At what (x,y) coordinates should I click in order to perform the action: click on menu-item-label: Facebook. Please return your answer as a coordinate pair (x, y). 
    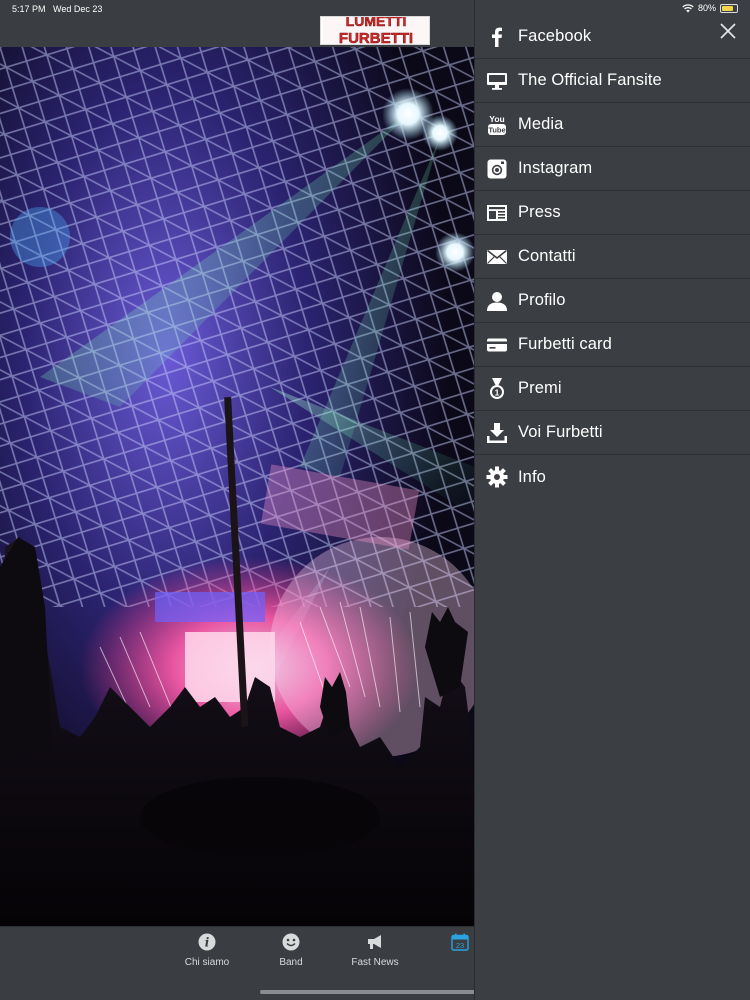
    Looking at the image, I should click on (555, 36).